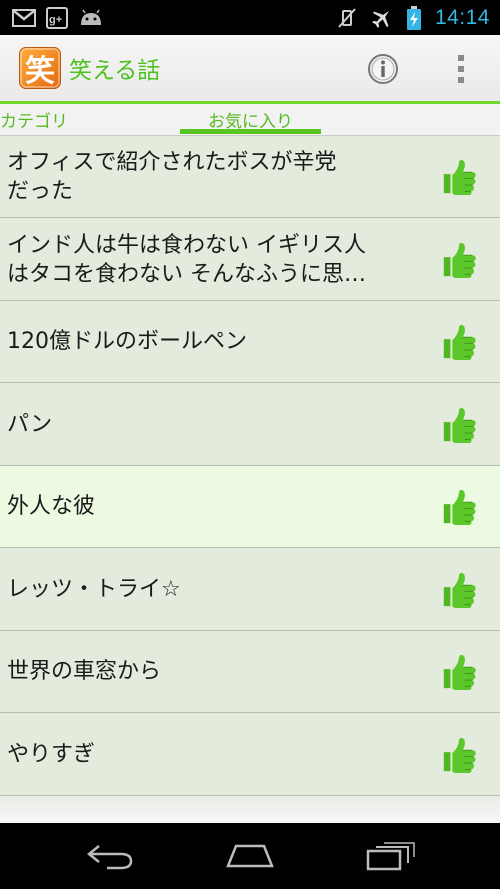 The width and height of the screenshot is (500, 889). Describe the element at coordinates (250, 809) in the screenshot. I see `list-footer` at that location.